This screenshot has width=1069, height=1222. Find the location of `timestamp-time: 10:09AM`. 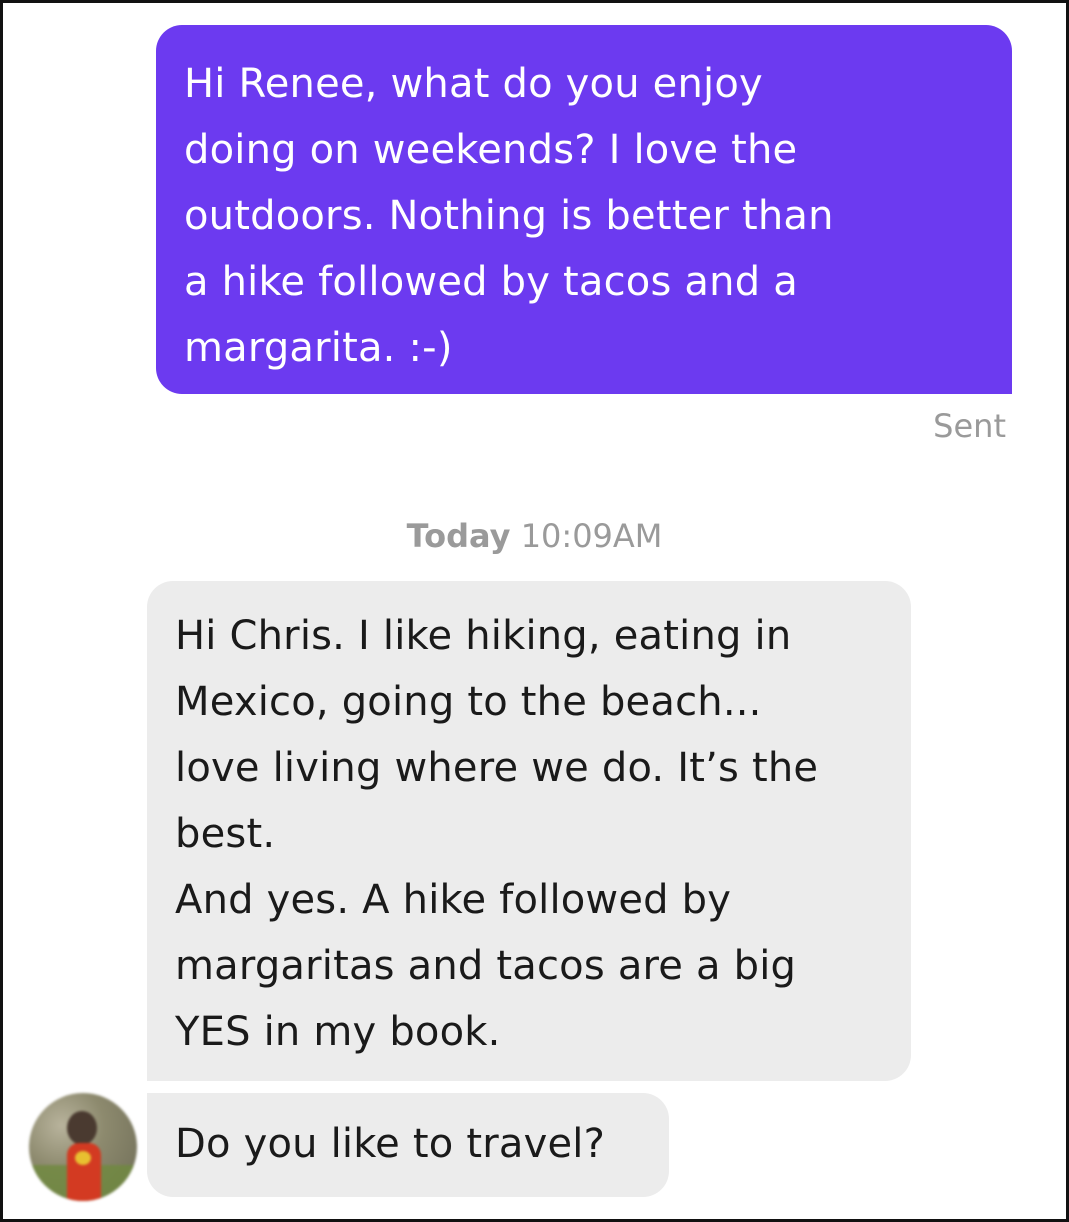

timestamp-time: 10:09AM is located at coordinates (591, 536).